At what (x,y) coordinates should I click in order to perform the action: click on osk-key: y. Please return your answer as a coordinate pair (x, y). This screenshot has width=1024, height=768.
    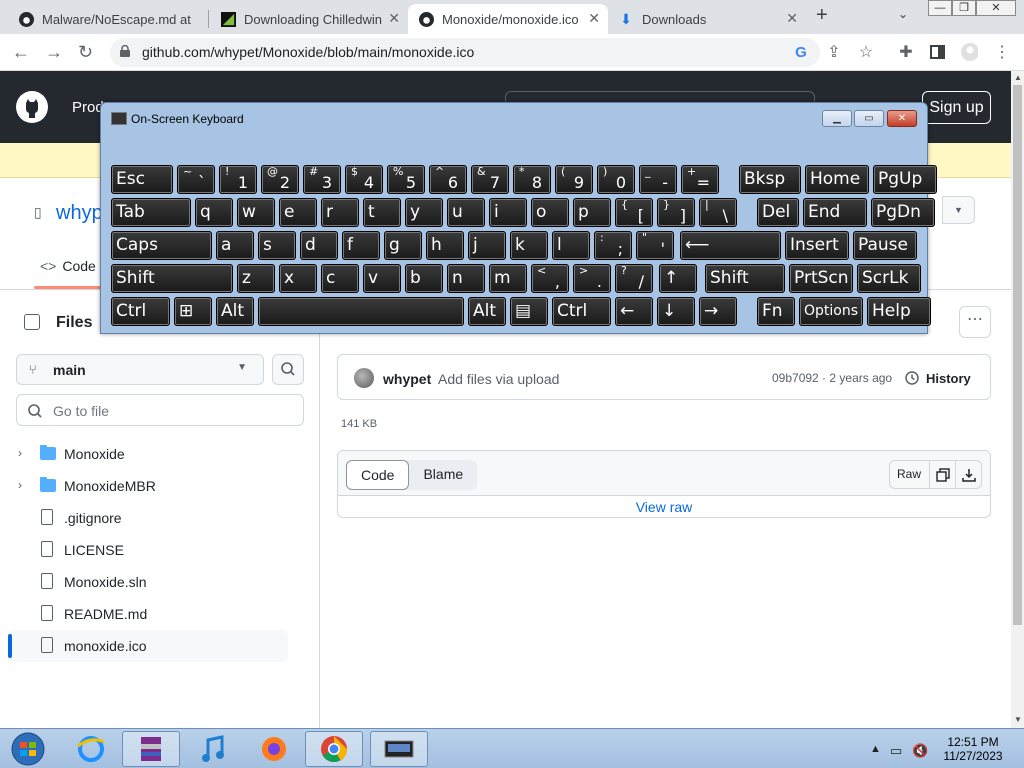
    Looking at the image, I should click on (424, 212).